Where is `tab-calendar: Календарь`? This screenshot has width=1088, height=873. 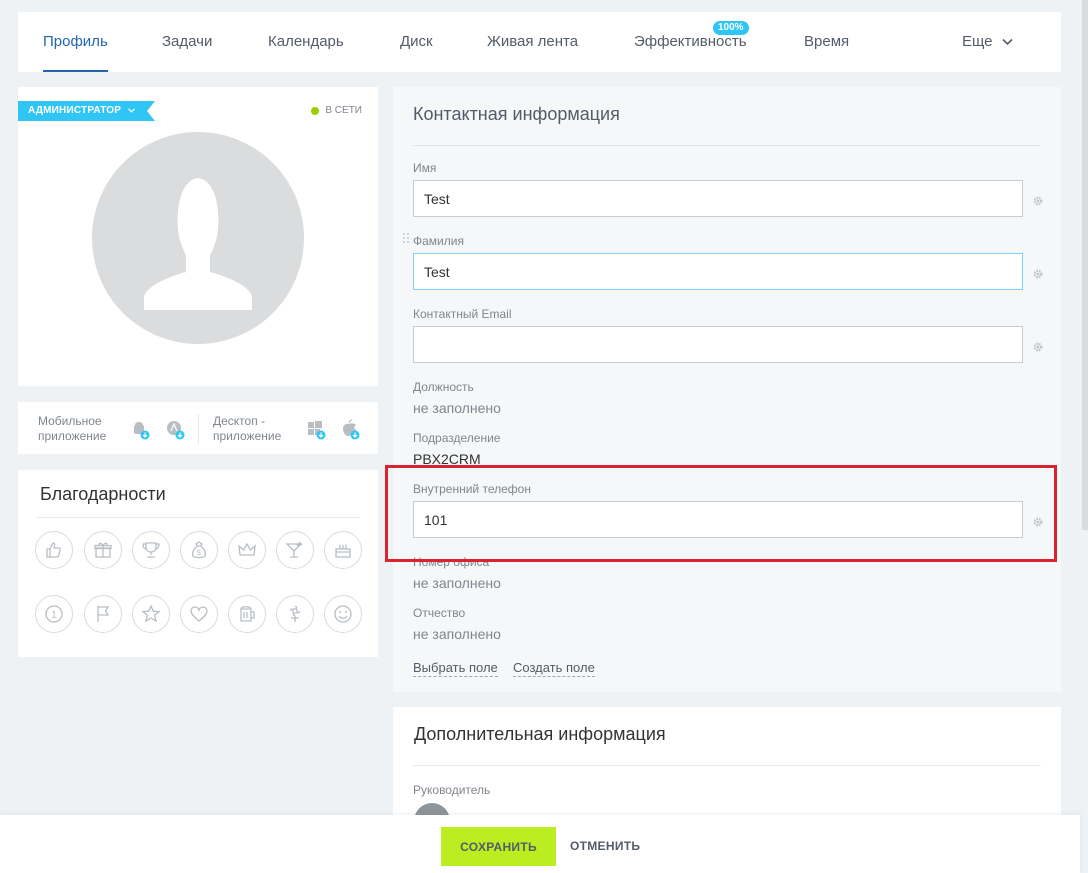 tab-calendar: Календарь is located at coordinates (306, 42).